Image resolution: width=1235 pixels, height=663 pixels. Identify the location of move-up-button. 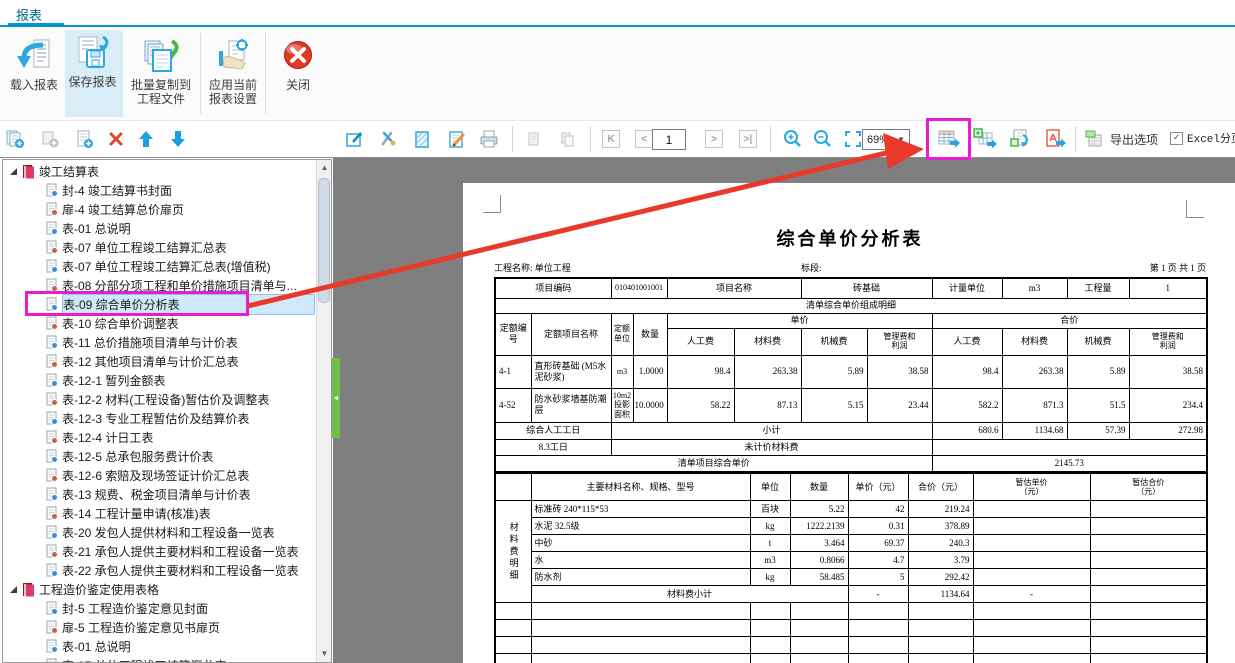
(146, 139).